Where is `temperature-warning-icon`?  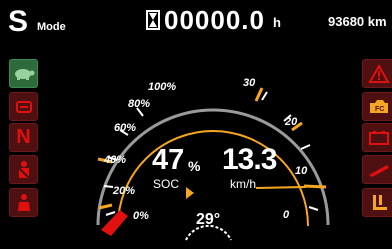
temperature-warning-icon is located at coordinates (379, 170).